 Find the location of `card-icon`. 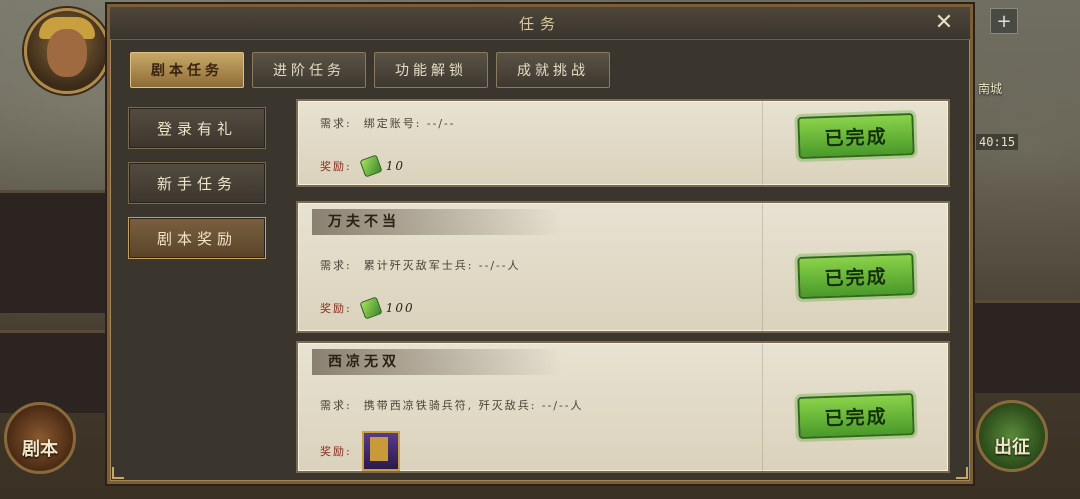

card-icon is located at coordinates (380, 451).